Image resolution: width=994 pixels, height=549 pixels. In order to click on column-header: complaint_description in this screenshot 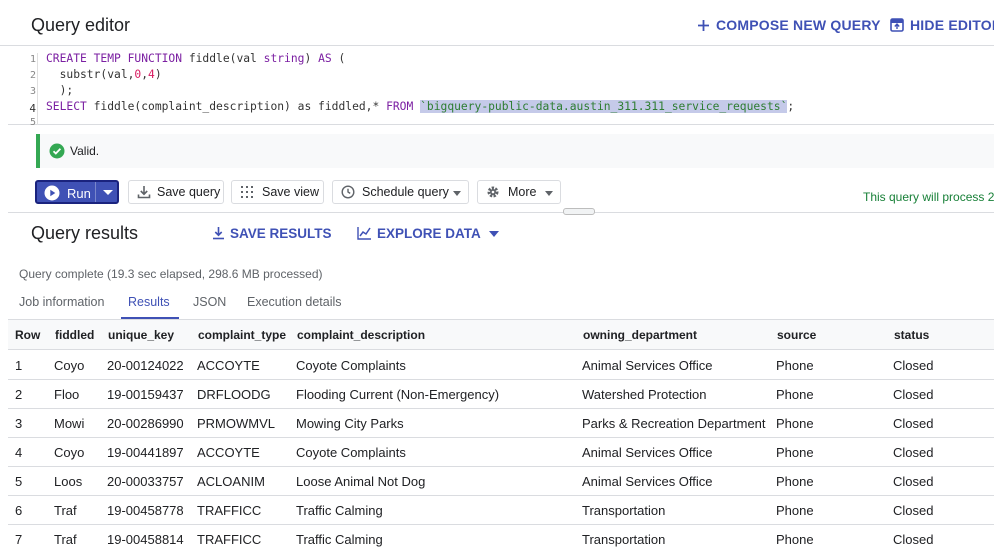, I will do `click(361, 335)`.